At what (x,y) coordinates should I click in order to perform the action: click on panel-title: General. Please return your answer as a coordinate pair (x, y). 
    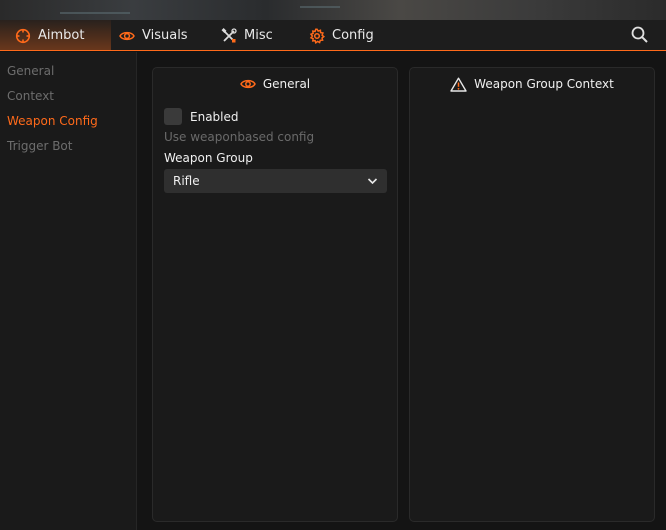
    Looking at the image, I should click on (275, 84).